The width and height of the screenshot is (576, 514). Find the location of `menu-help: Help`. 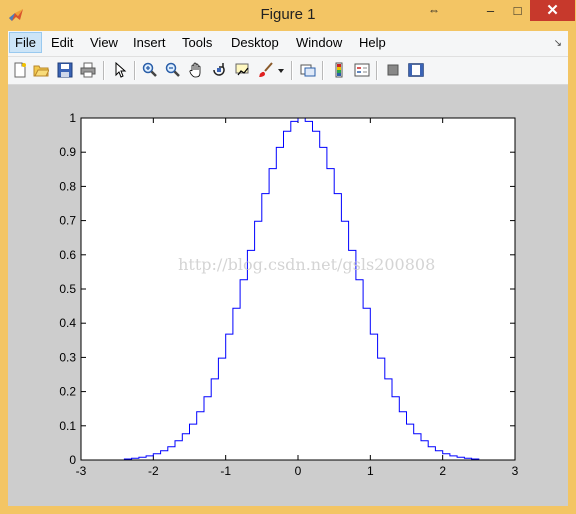

menu-help: Help is located at coordinates (372, 42).